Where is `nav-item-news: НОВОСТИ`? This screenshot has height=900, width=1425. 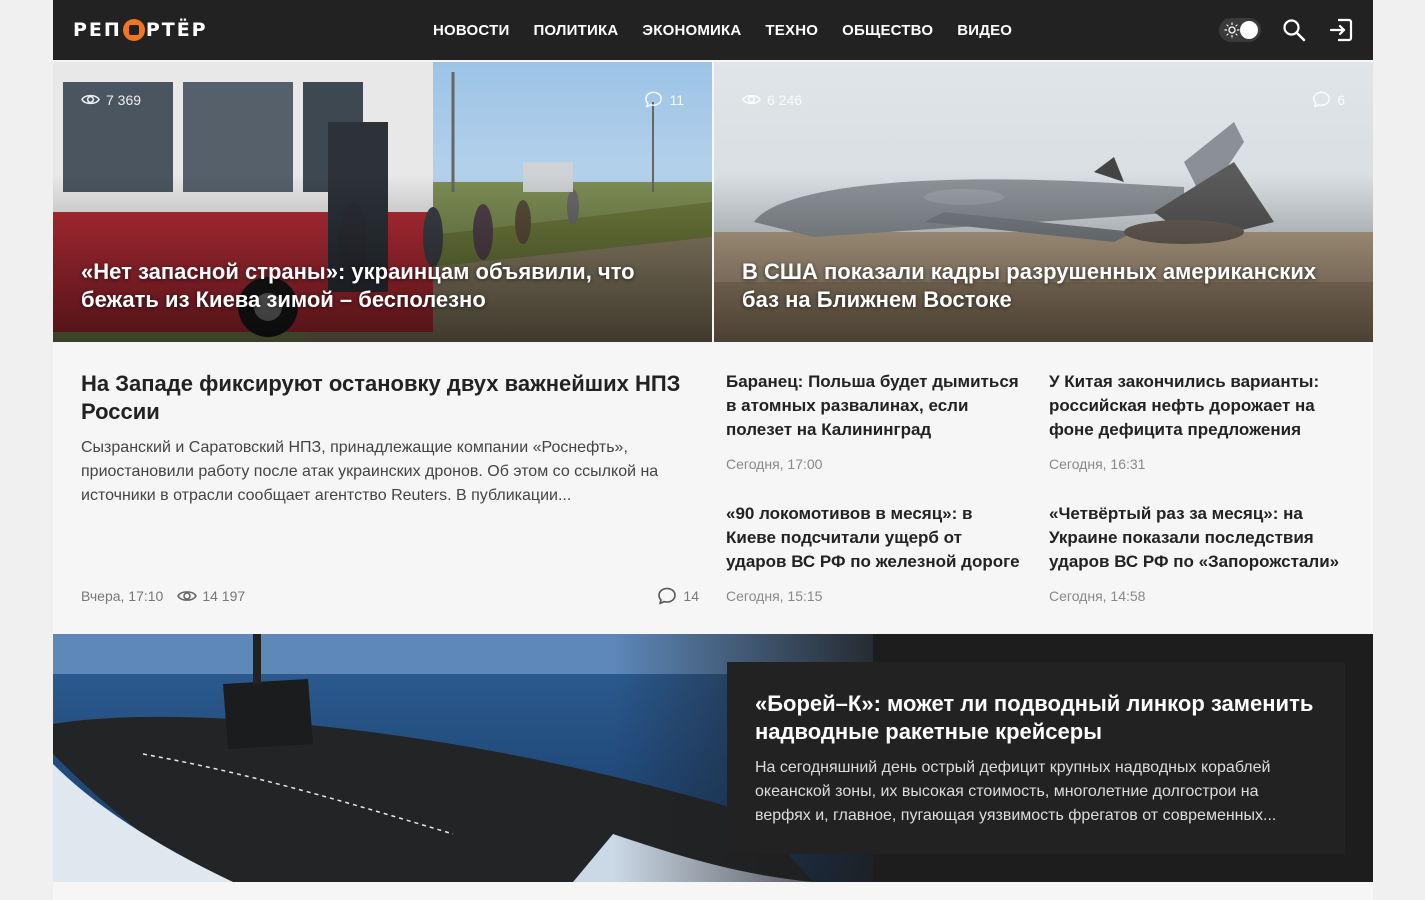
nav-item-news: НОВОСТИ is located at coordinates (471, 30).